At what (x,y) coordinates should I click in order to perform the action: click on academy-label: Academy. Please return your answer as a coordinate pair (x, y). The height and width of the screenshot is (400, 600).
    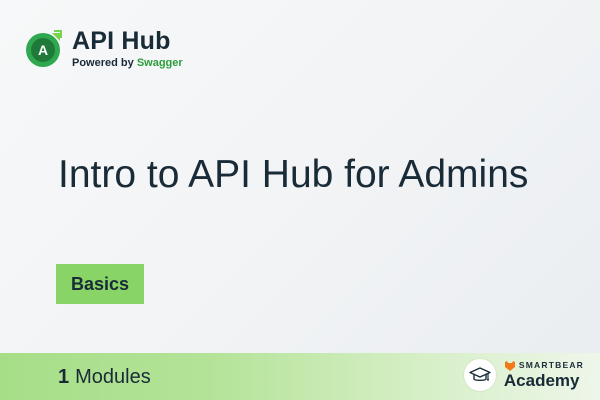
    Looking at the image, I should click on (541, 380).